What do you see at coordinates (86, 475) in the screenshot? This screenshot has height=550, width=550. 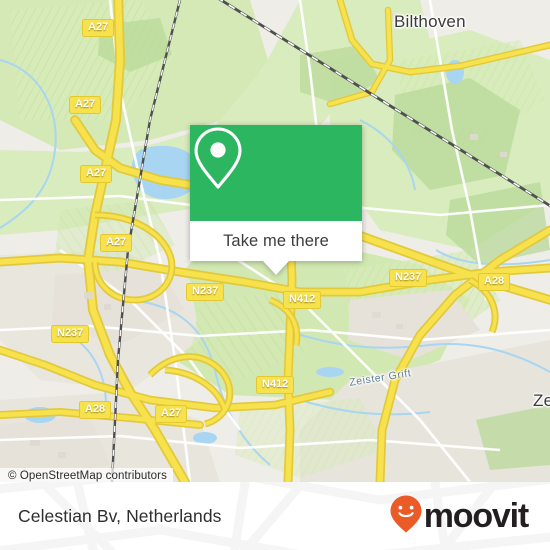 I see `osm-attribution: © OpenStreetMap contributors` at bounding box center [86, 475].